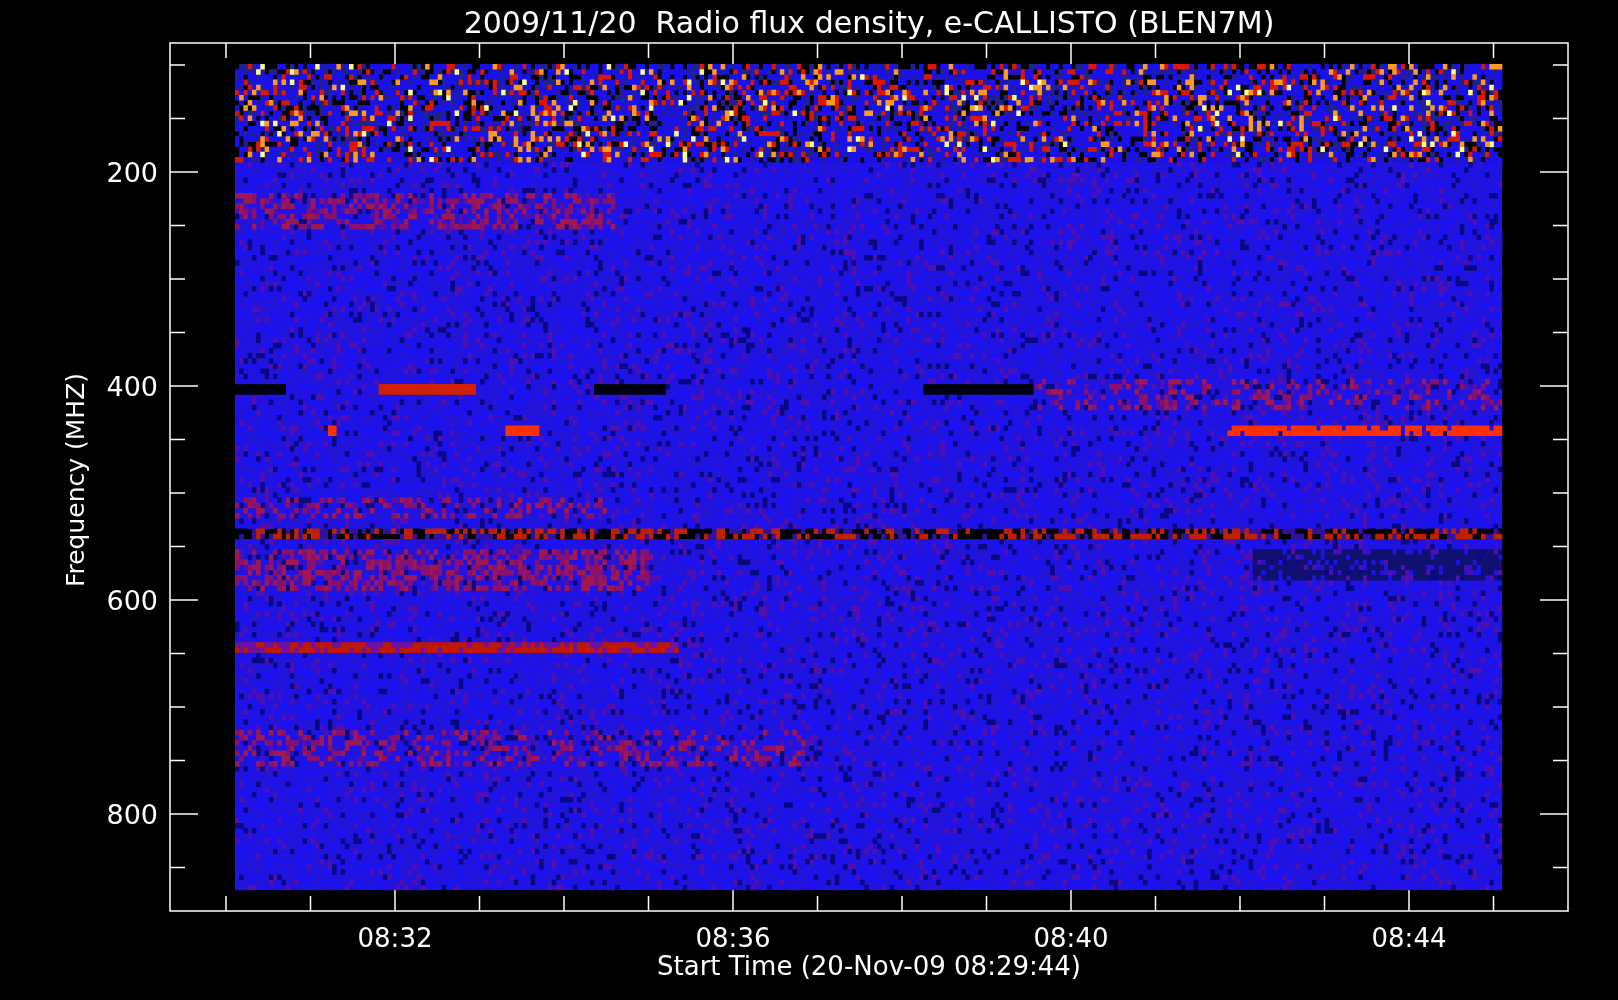  I want to click on y-axis-label: Frequency (MHZ), so click(75, 480).